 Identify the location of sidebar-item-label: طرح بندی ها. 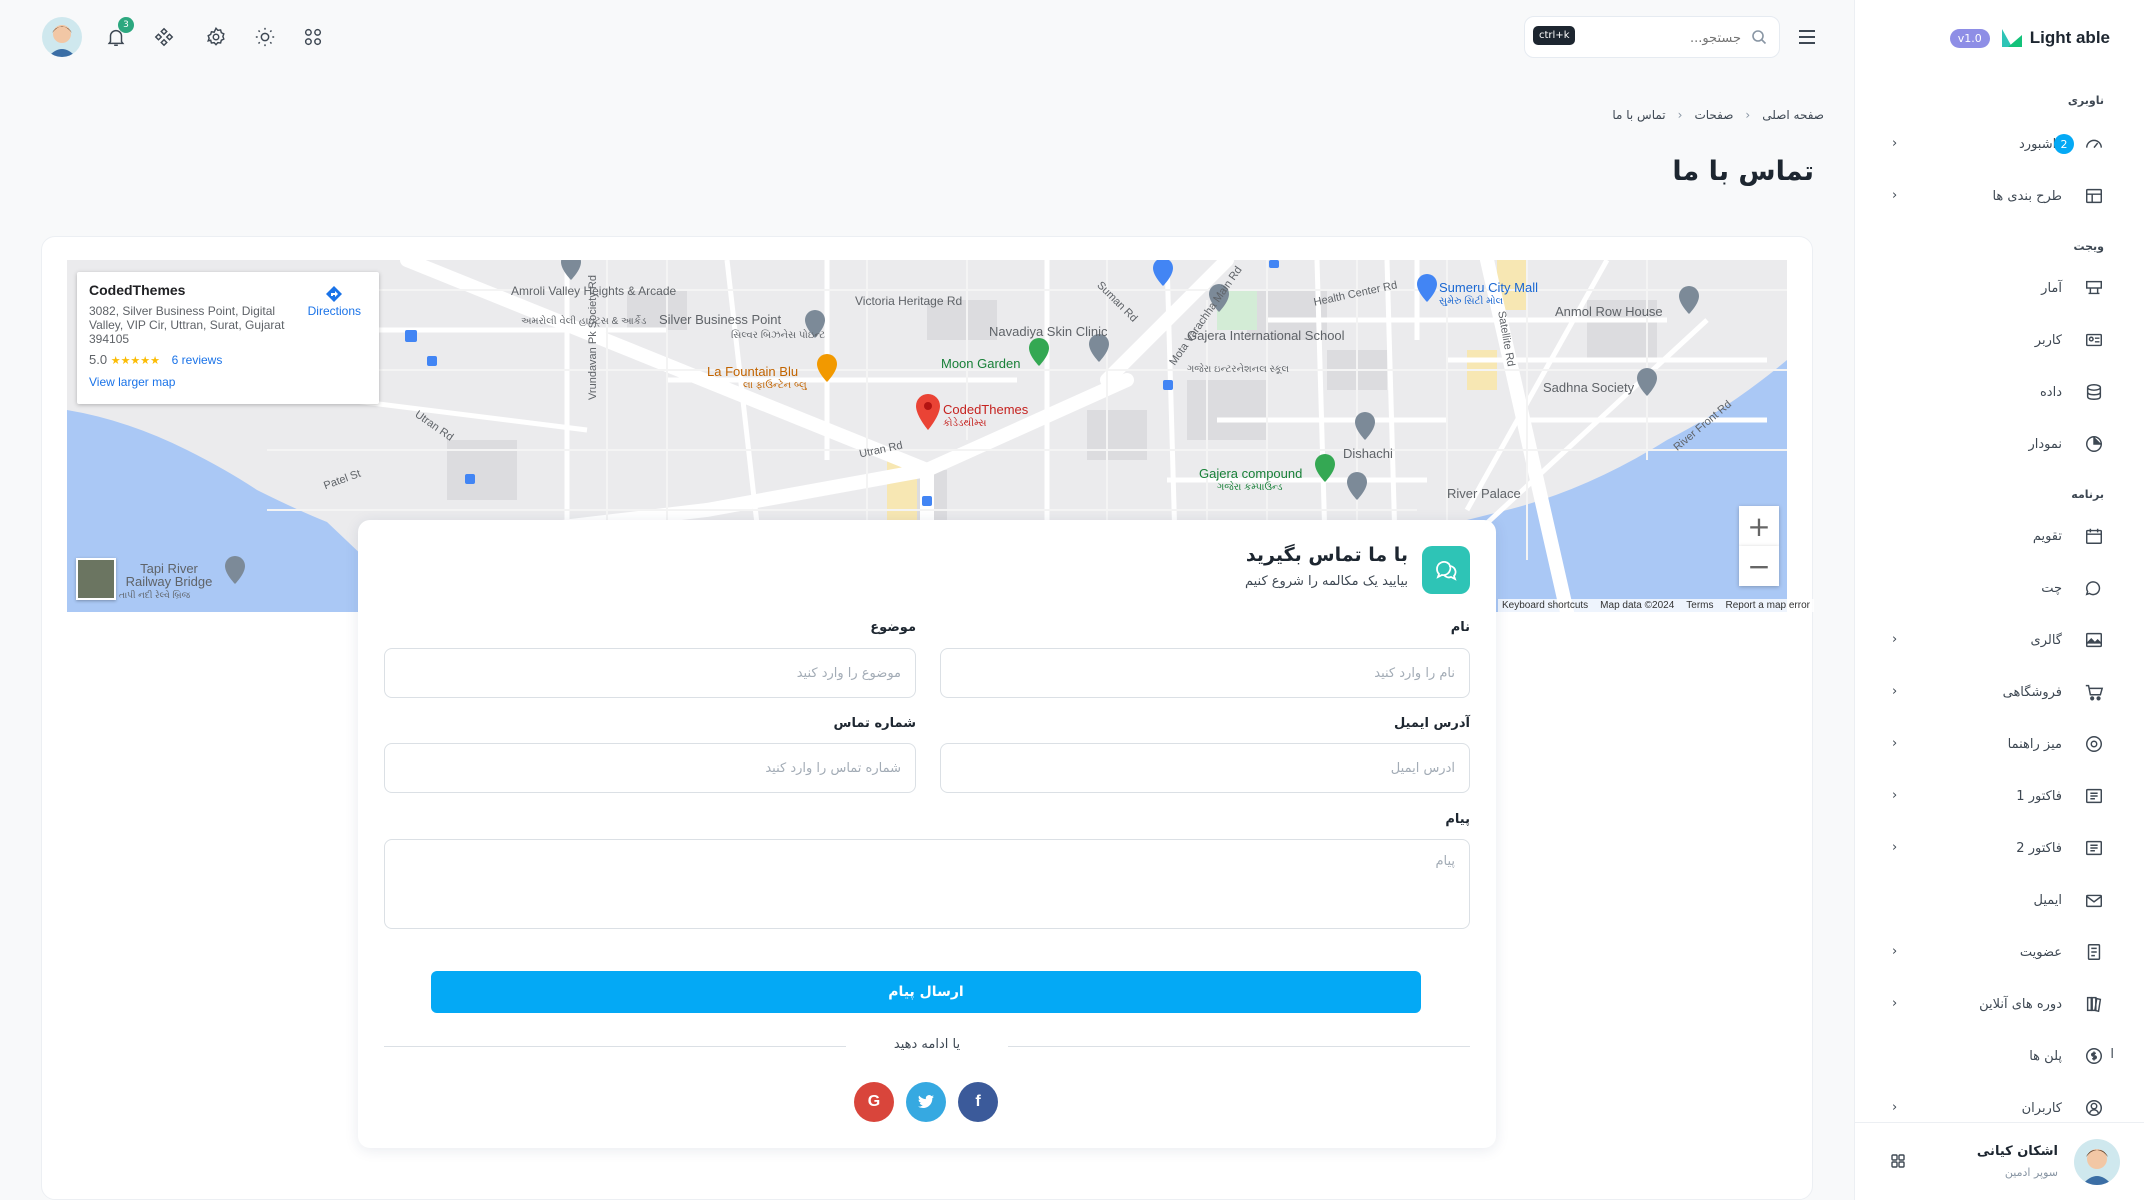
(2027, 196).